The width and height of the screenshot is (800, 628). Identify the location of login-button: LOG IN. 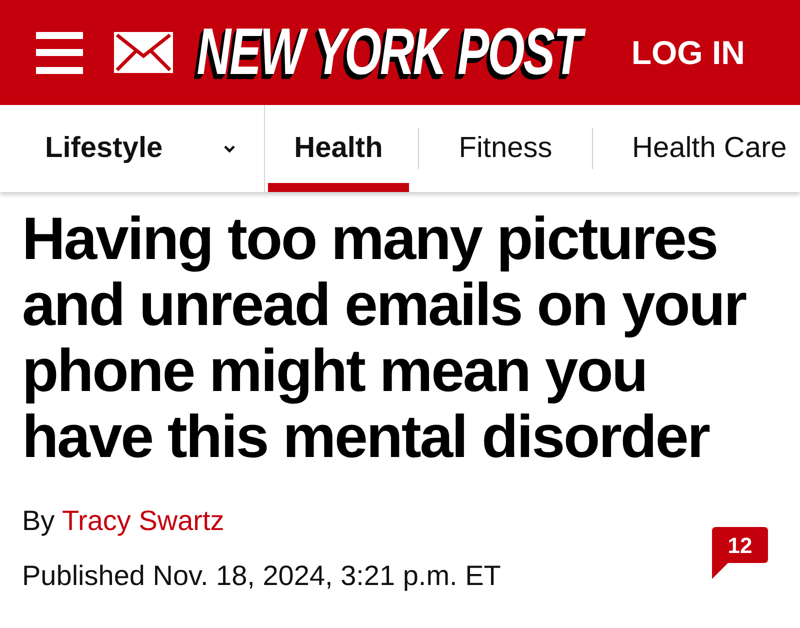
(688, 53).